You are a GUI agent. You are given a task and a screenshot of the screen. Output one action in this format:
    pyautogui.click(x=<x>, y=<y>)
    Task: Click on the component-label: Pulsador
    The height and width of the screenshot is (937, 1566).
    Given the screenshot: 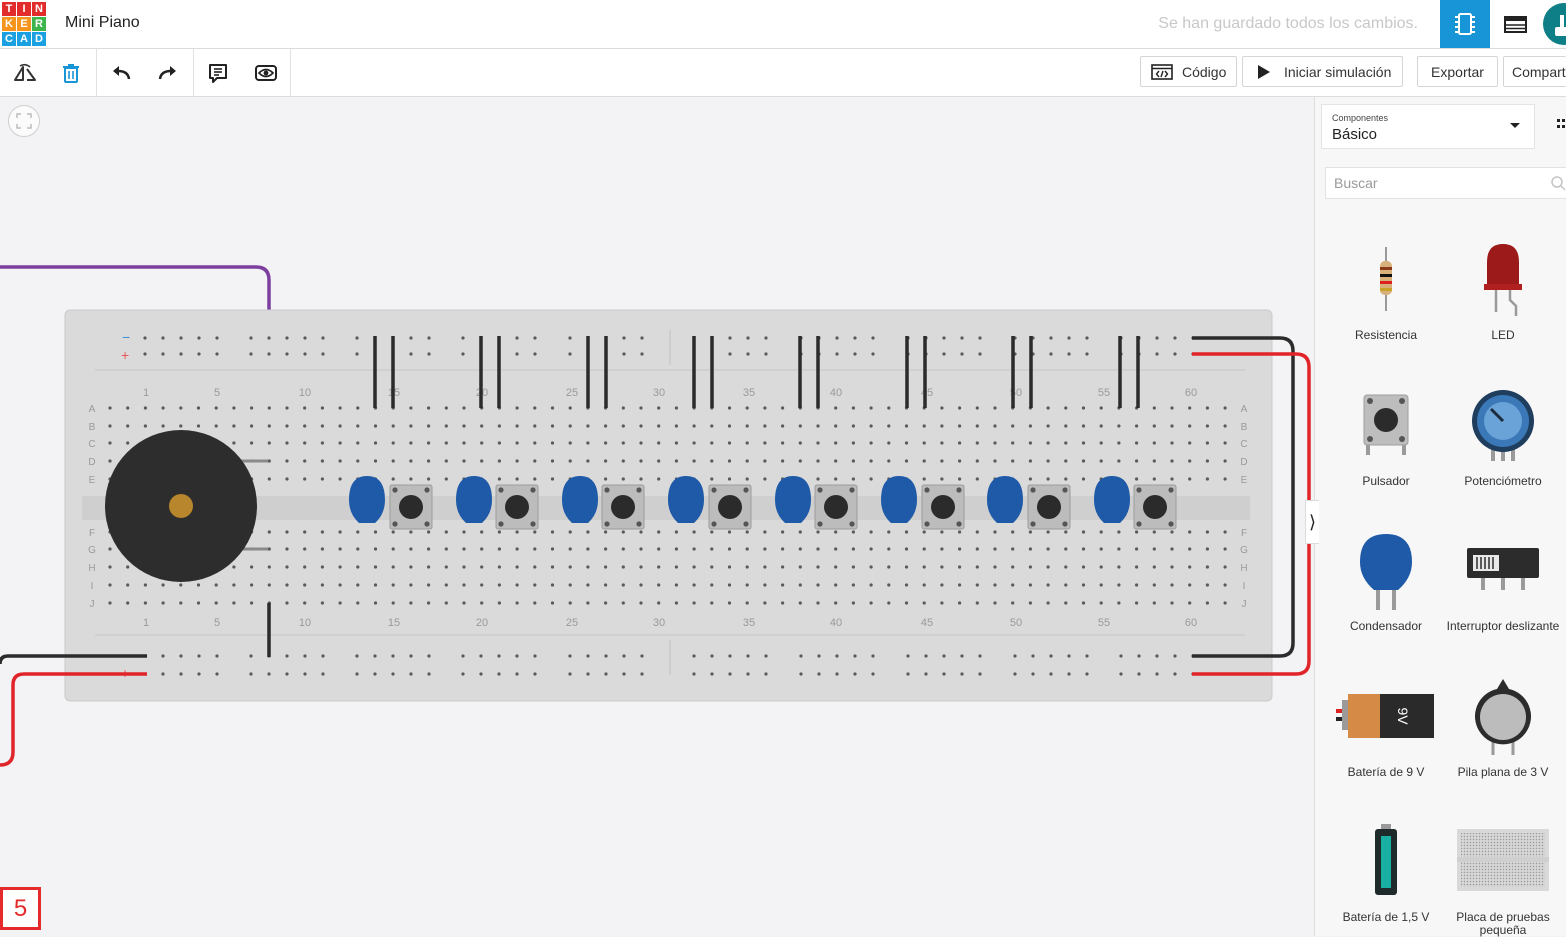 What is the action you would take?
    pyautogui.click(x=1386, y=481)
    